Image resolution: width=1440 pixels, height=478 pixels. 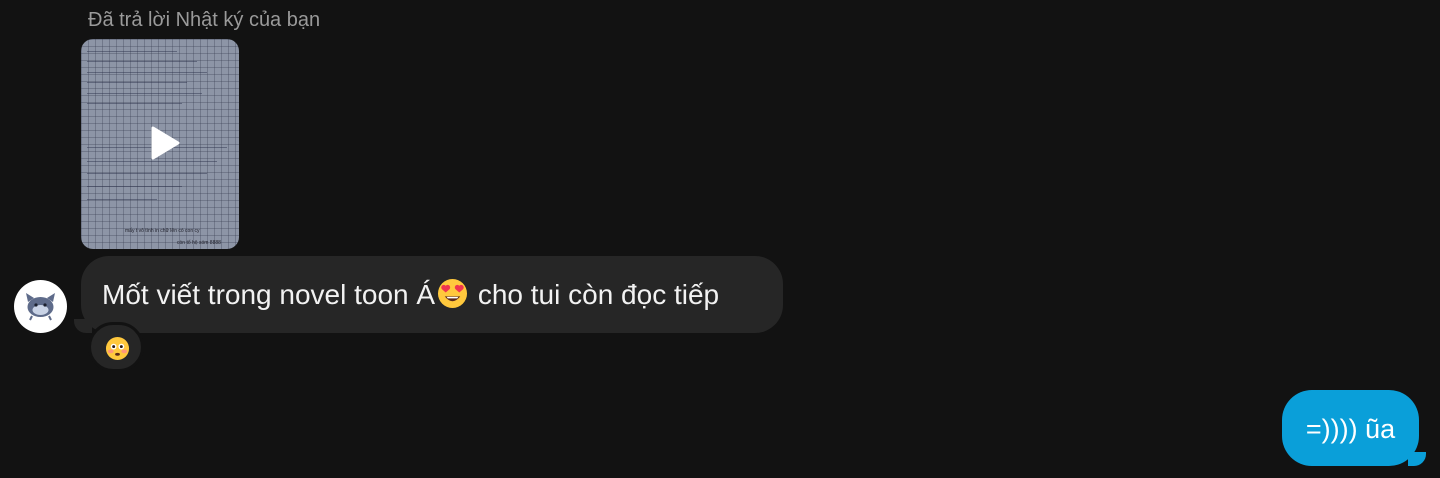 I want to click on outgoing-message-bubble: =)))) ũa, so click(x=1354, y=428).